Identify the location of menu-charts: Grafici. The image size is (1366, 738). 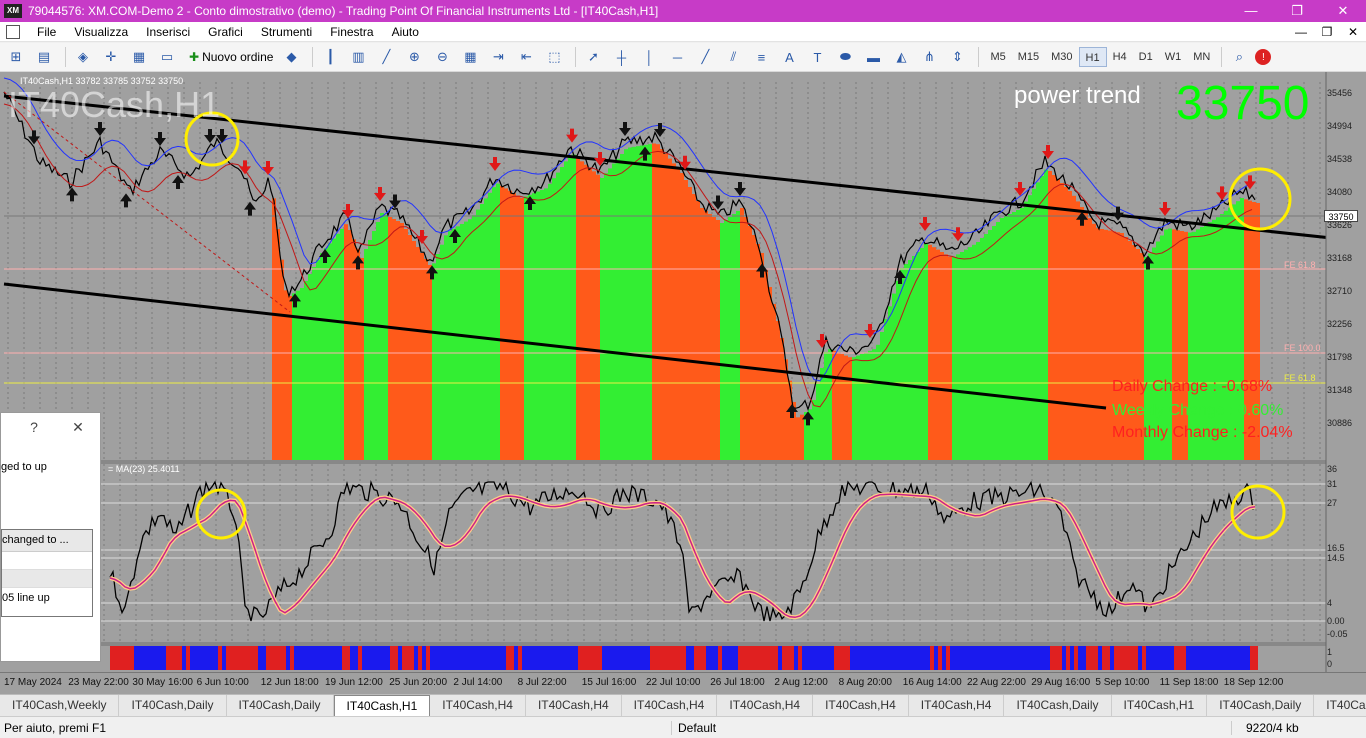
(225, 32).